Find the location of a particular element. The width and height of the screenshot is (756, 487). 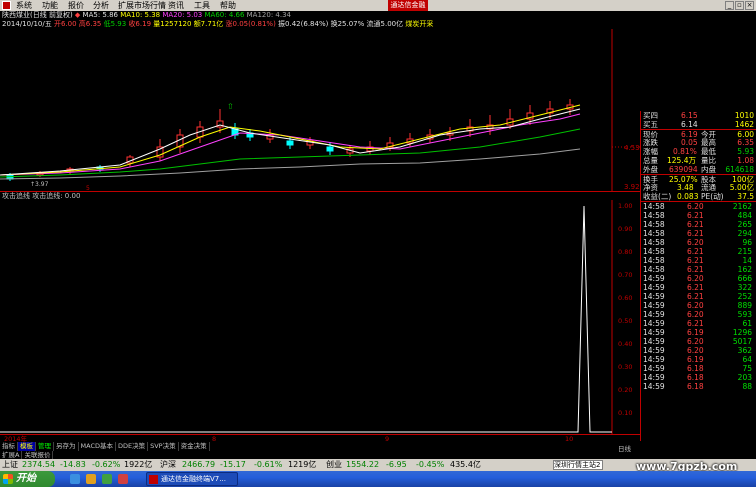

buy5-volume: 1462 is located at coordinates (744, 124).